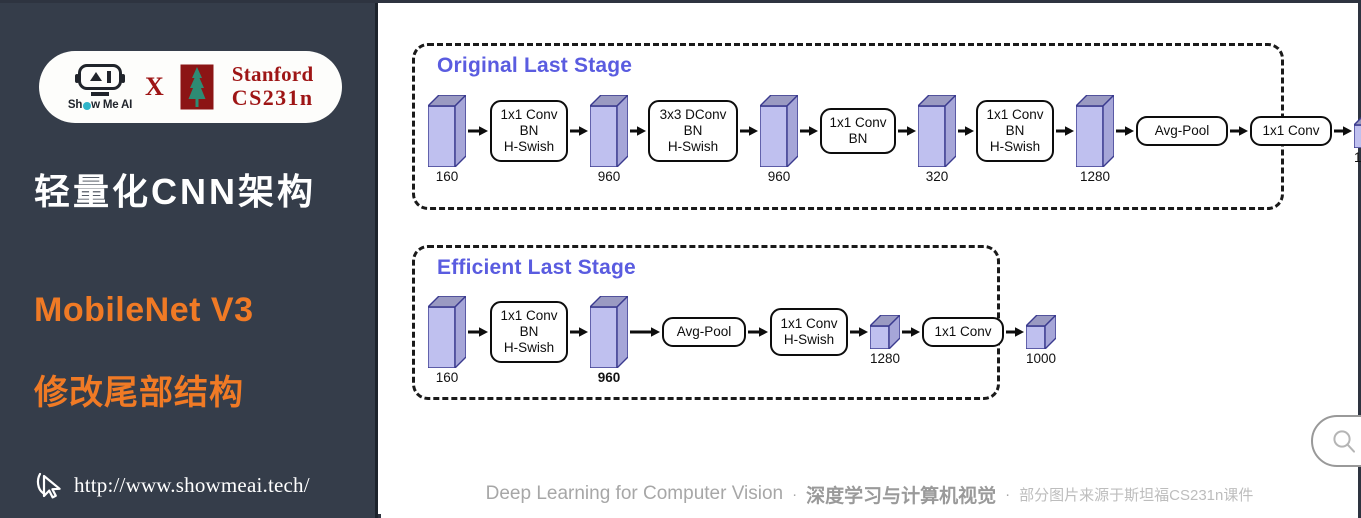 Image resolution: width=1361 pixels, height=518 pixels. I want to click on feature-slab: 320, so click(937, 139).